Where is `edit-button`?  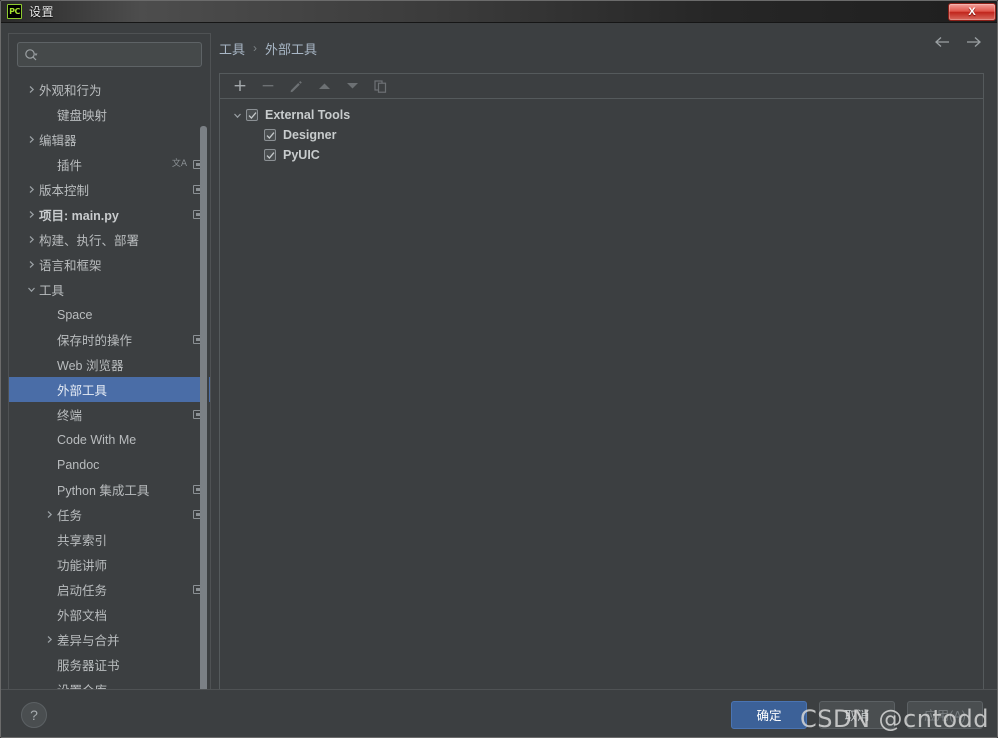 edit-button is located at coordinates (296, 86).